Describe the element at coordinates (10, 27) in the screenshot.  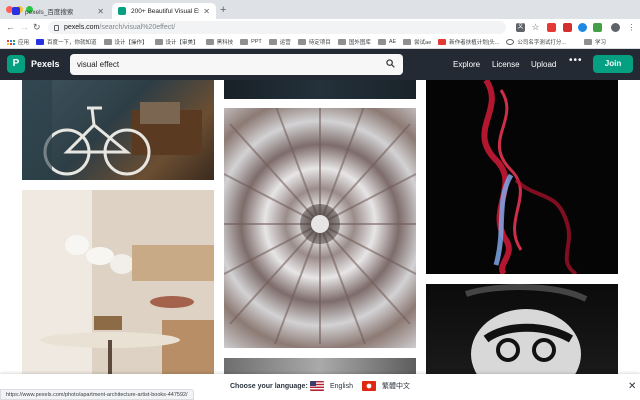
I see `back-arrow-icon: ←` at that location.